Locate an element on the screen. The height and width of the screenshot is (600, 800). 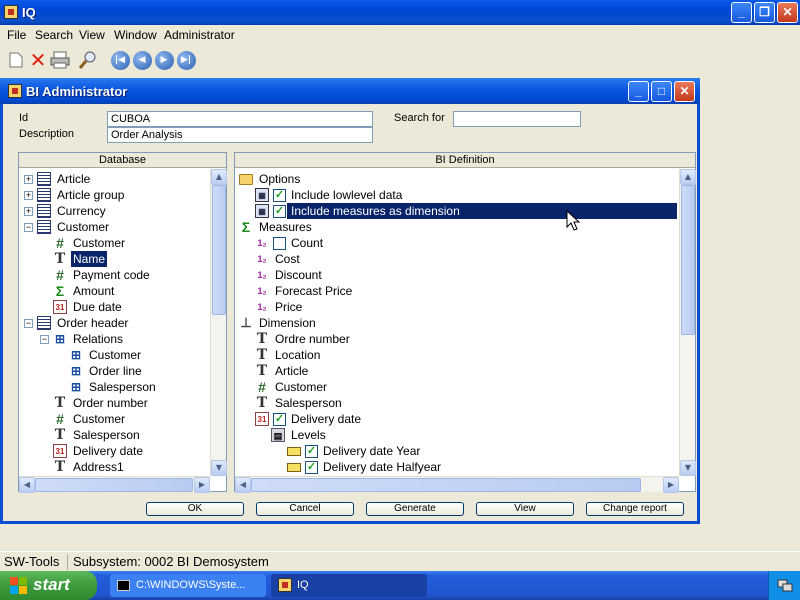
database-tree-row: T Order number is located at coordinates (114, 403).